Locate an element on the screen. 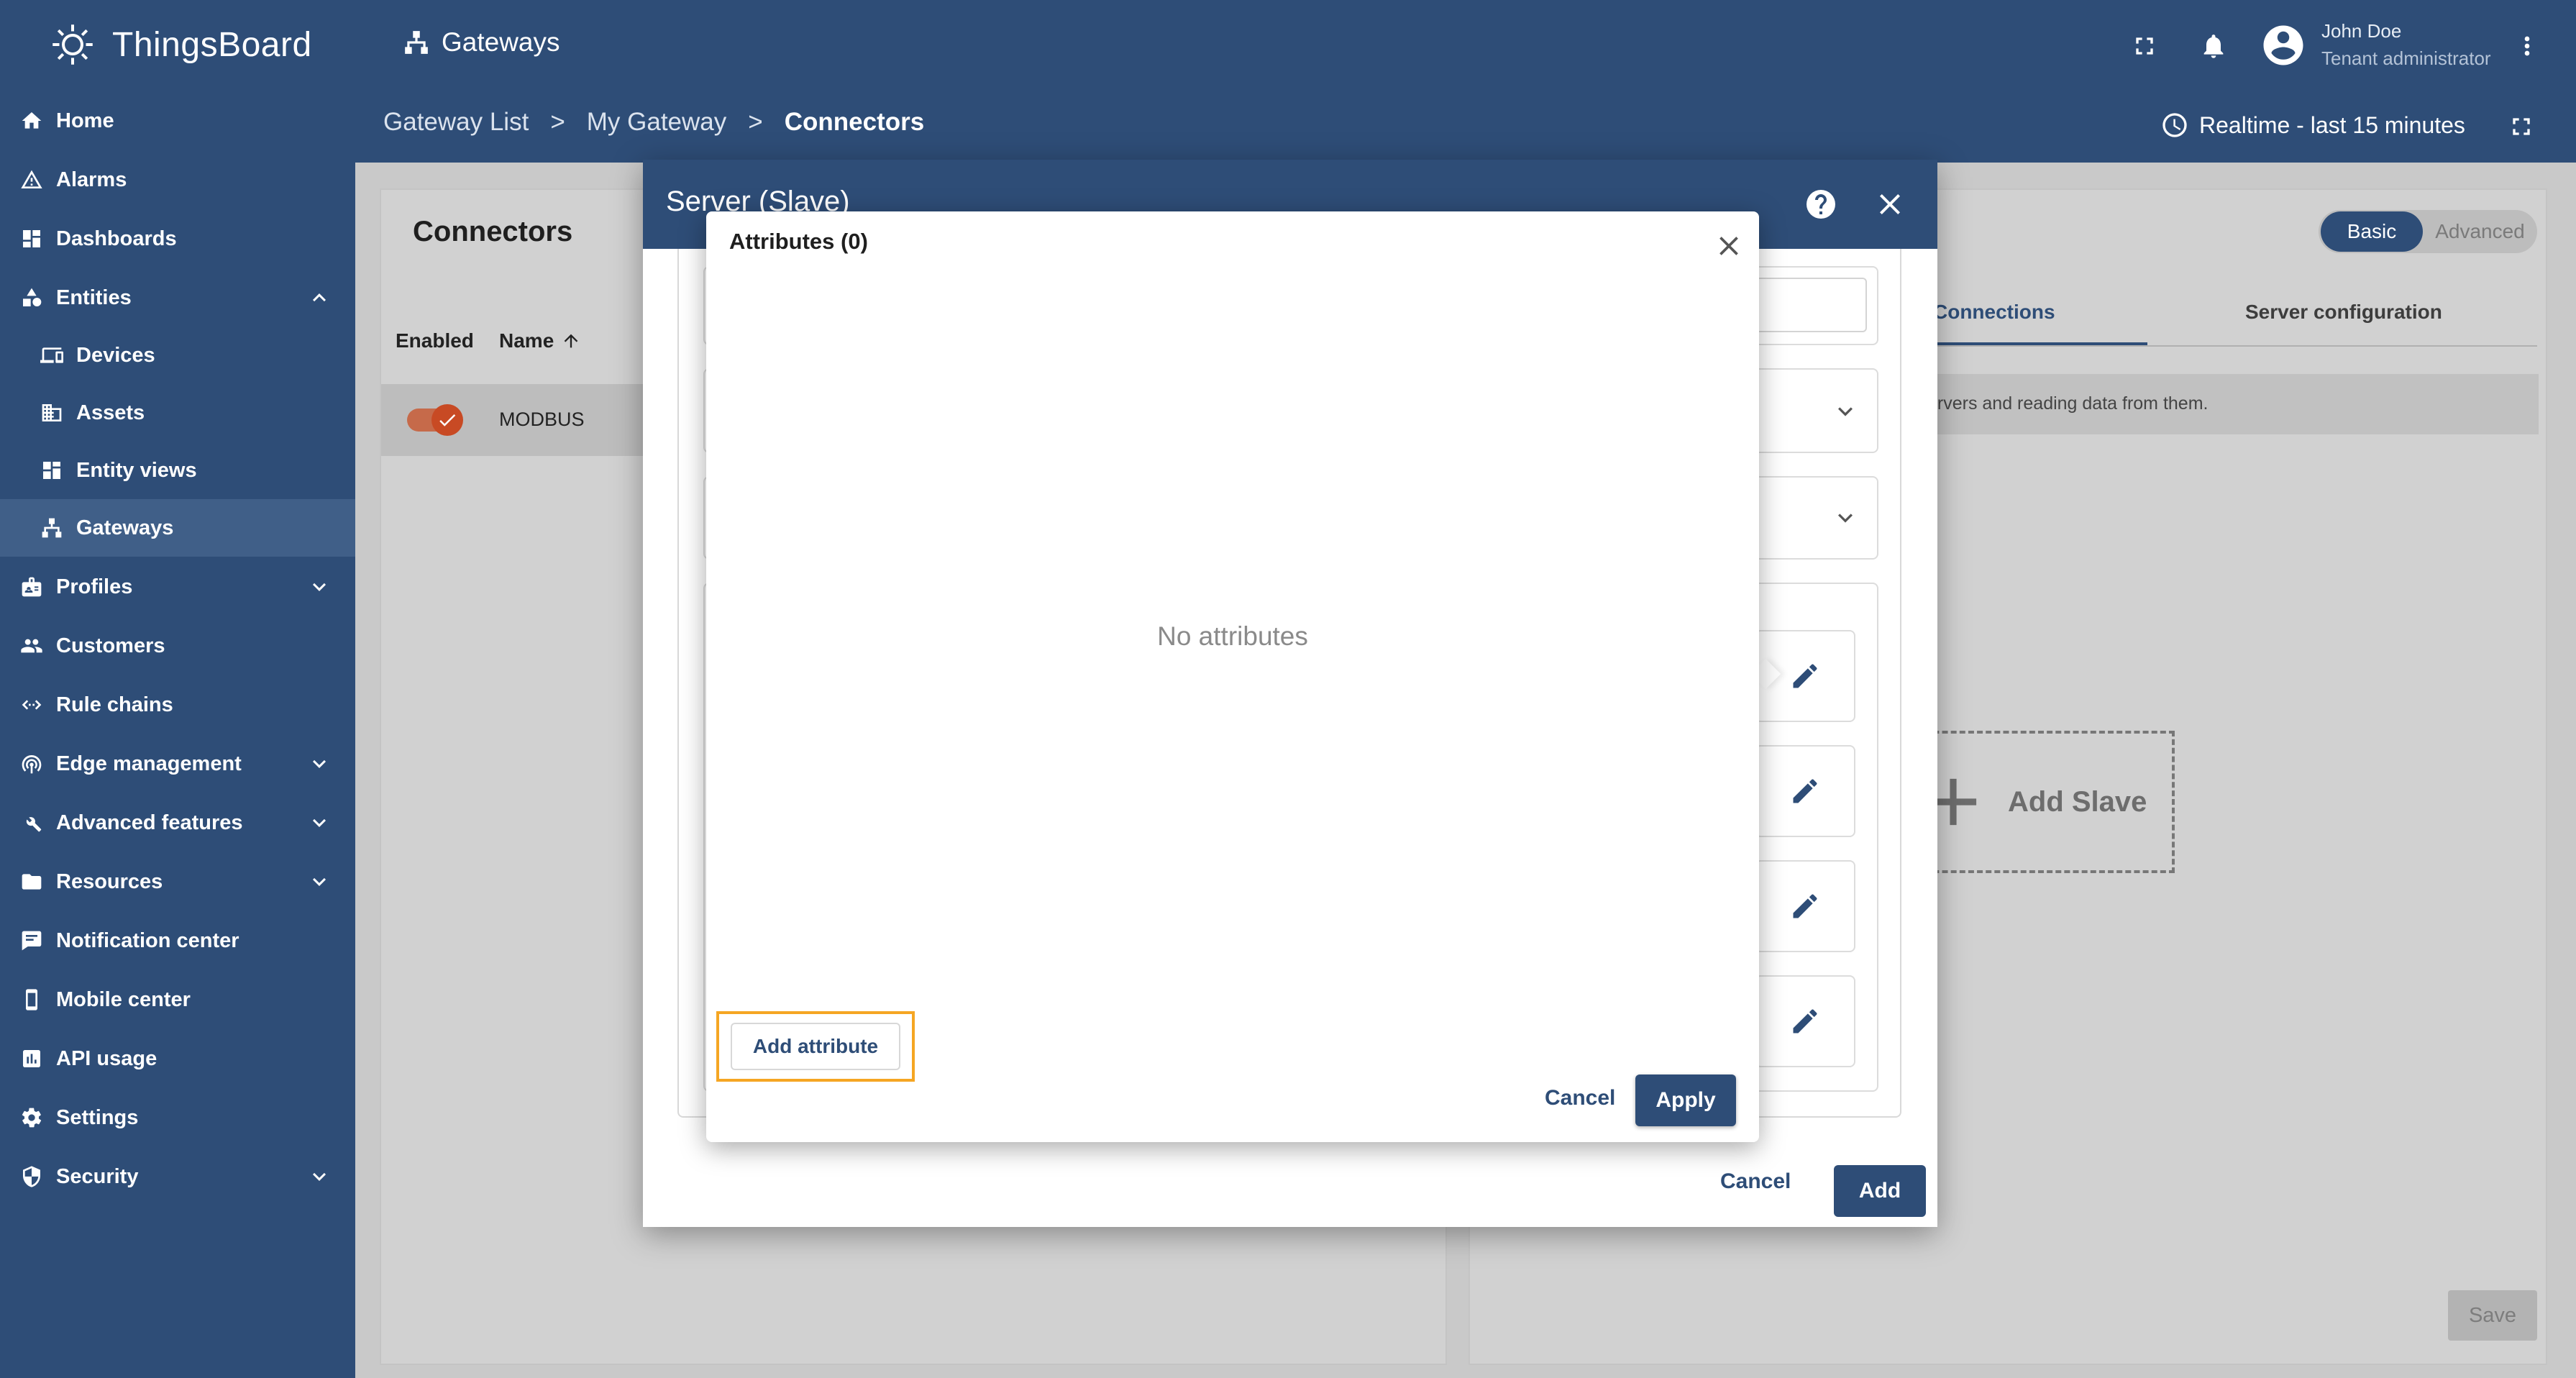 This screenshot has height=1378, width=2576. add-slave-button: Add Slave is located at coordinates (2041, 802).